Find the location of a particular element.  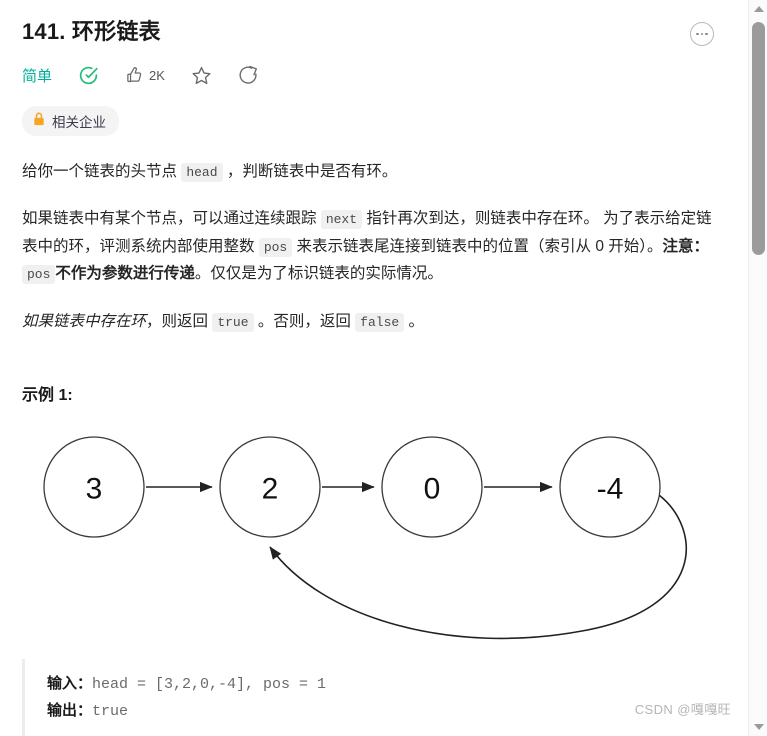

node-label-2: 2 is located at coordinates (270, 489).